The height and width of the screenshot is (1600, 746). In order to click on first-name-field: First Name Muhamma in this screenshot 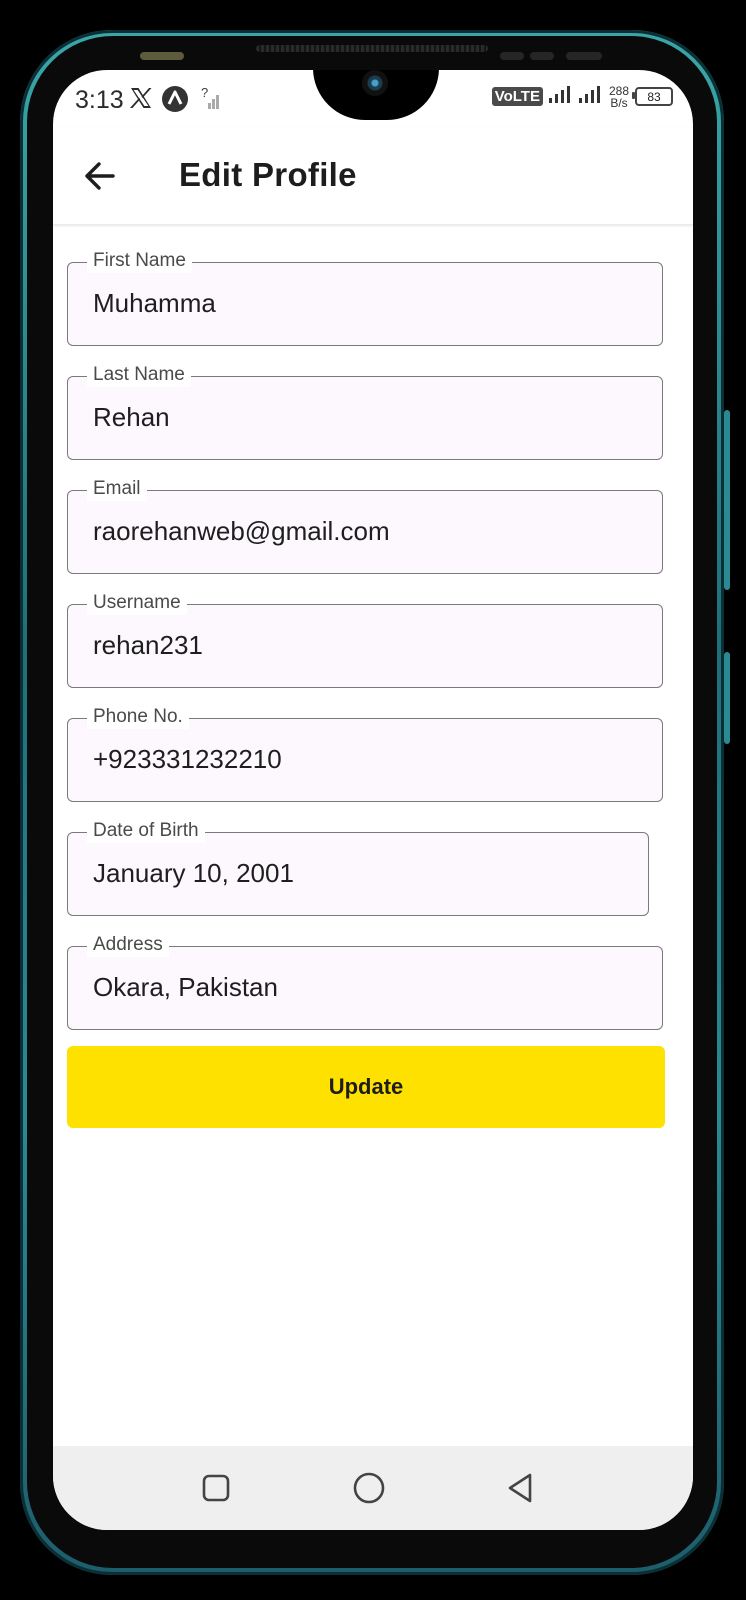, I will do `click(365, 297)`.